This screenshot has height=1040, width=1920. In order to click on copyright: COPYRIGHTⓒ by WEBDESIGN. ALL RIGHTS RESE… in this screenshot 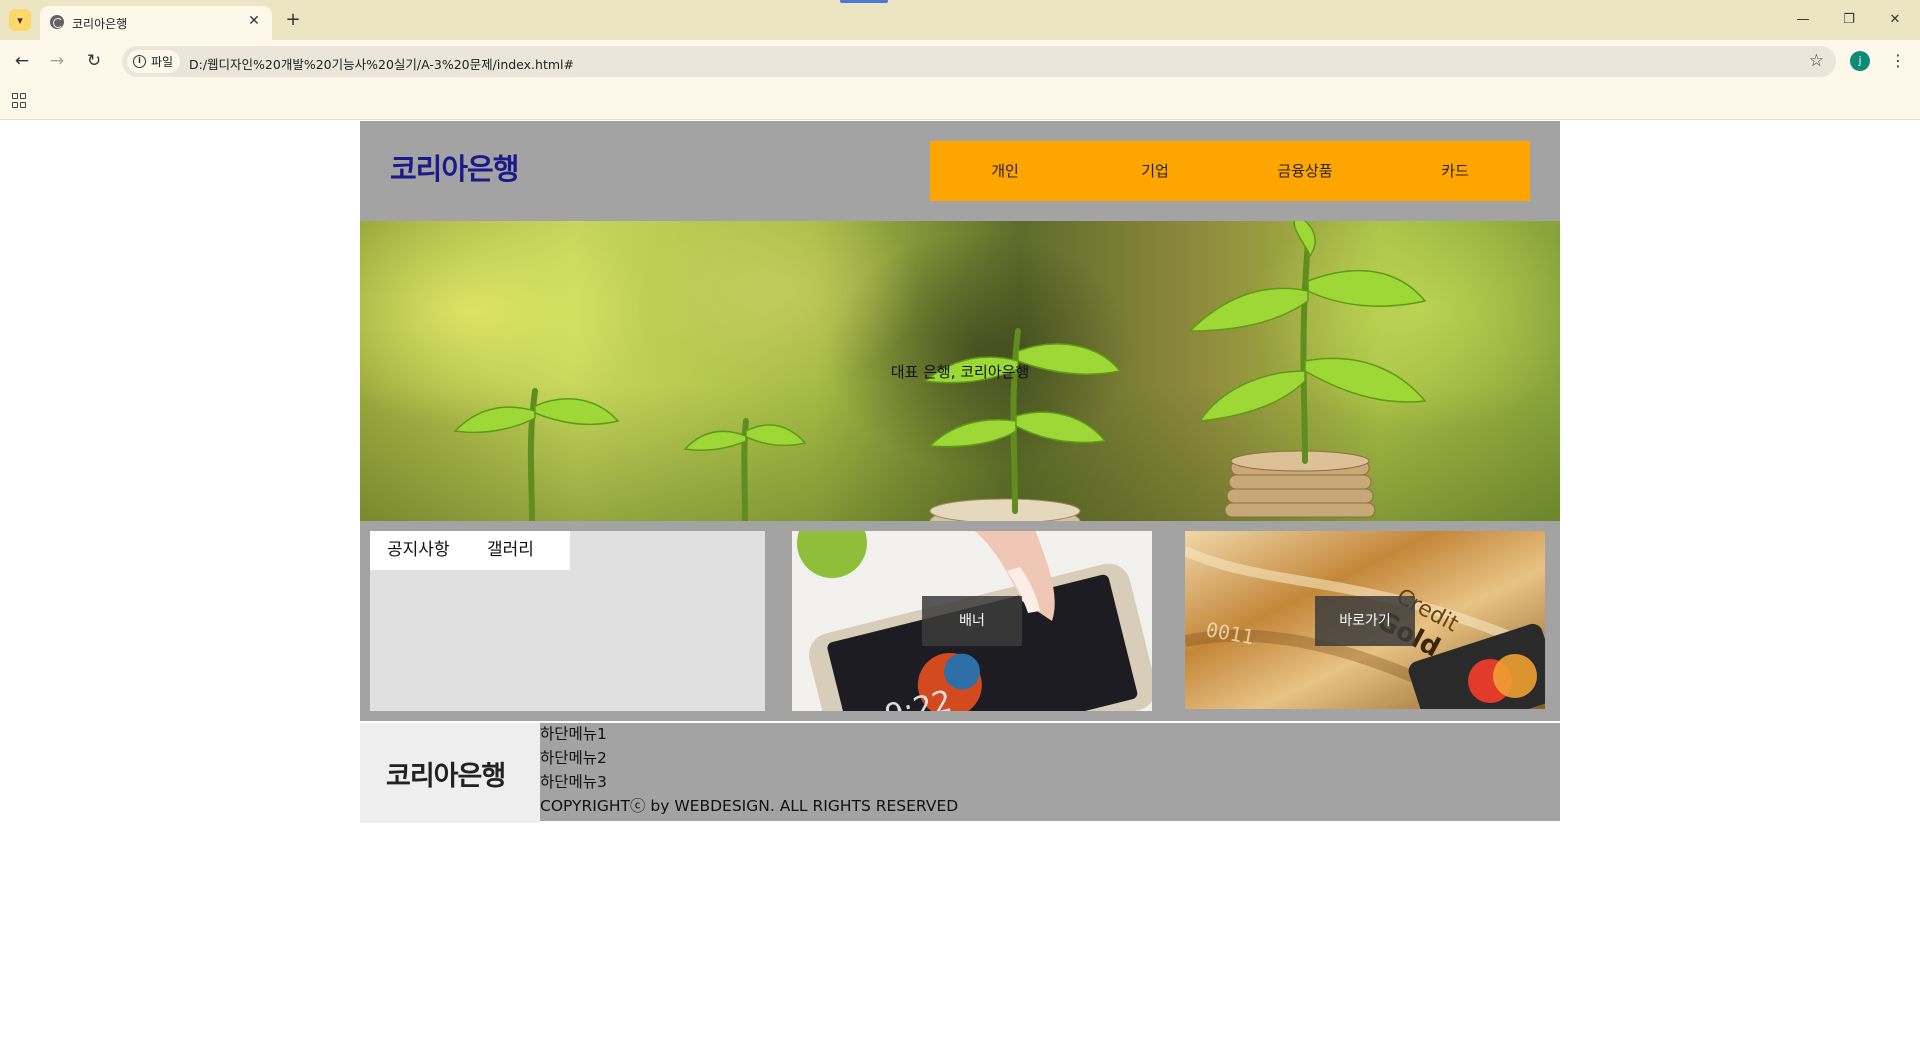, I will do `click(749, 806)`.